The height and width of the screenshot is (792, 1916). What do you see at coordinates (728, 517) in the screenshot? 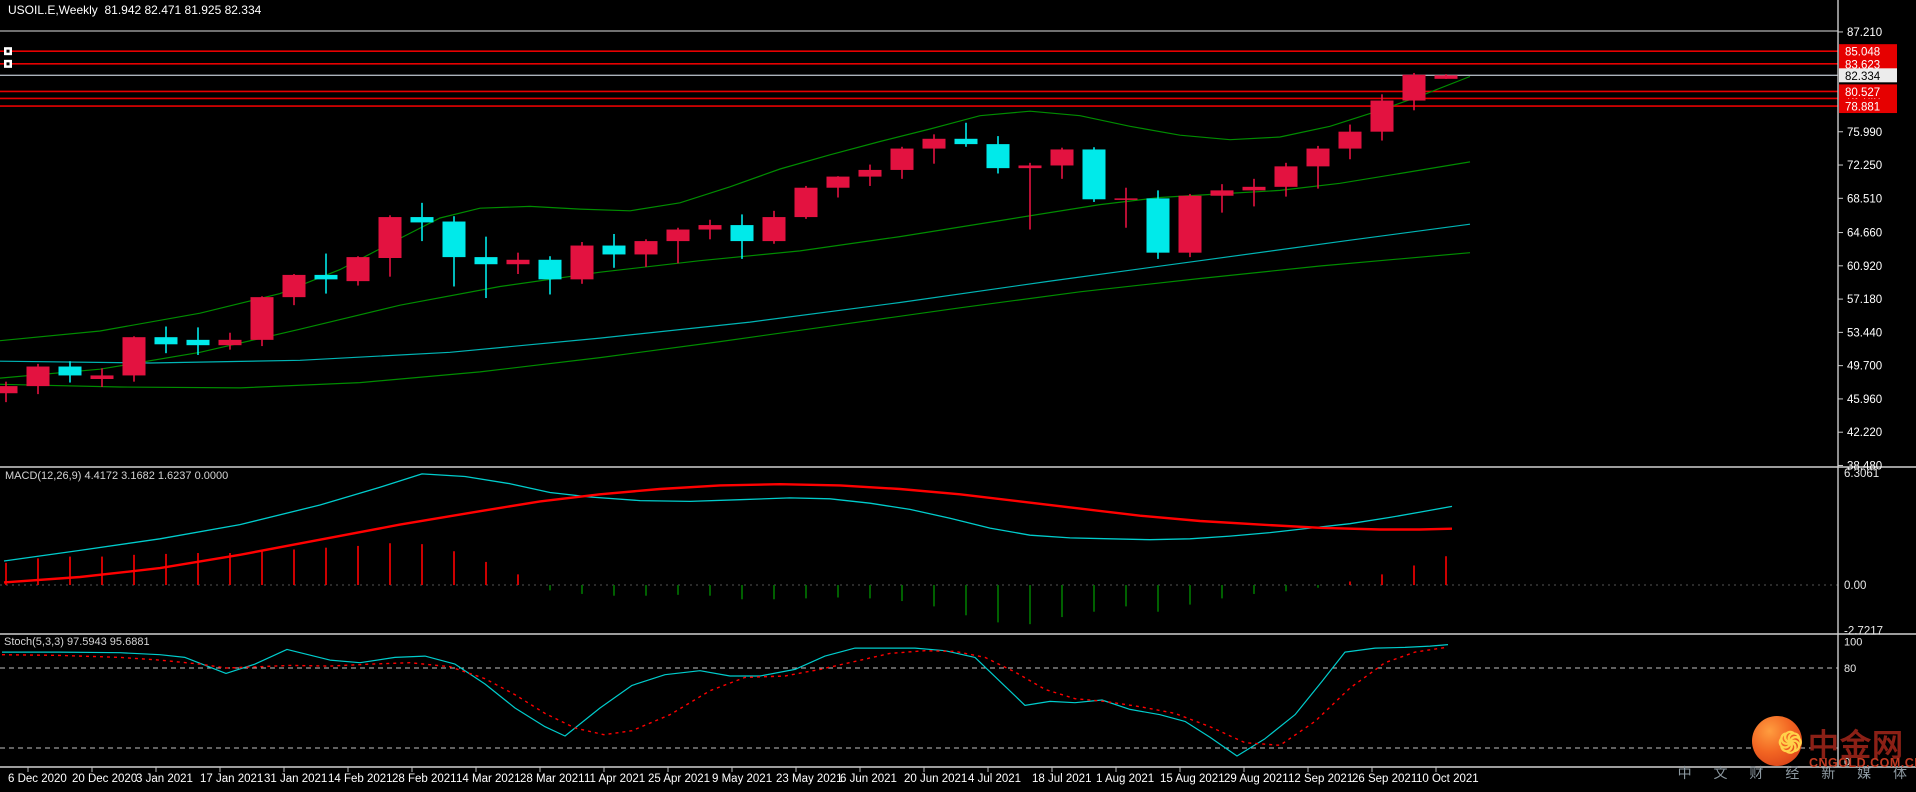
I see `macd-main-line` at bounding box center [728, 517].